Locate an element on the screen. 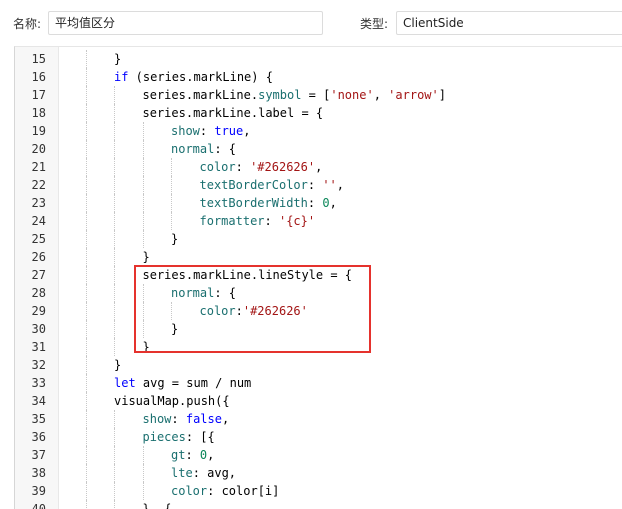 This screenshot has width=622, height=509. code-line: pieces: [{ is located at coordinates (179, 437).